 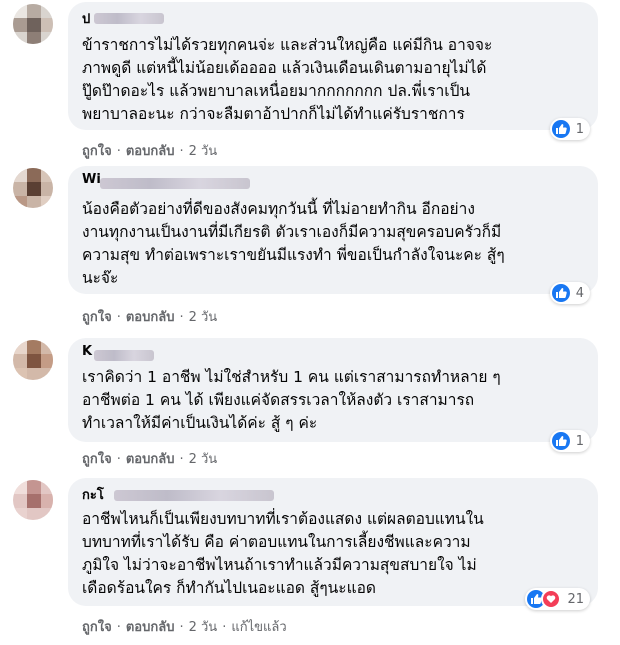 What do you see at coordinates (184, 626) in the screenshot?
I see `comment-actions: ถูกใจ · ตอบกลับ · 2 วัน · แก้ไขแล้ว` at bounding box center [184, 626].